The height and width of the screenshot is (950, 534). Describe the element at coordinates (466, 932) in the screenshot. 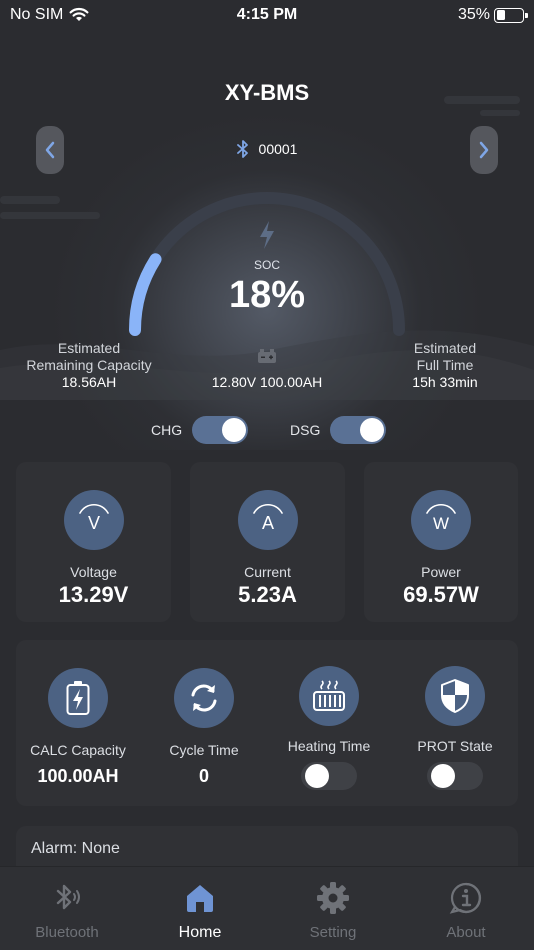

I see `tab-label: About` at that location.